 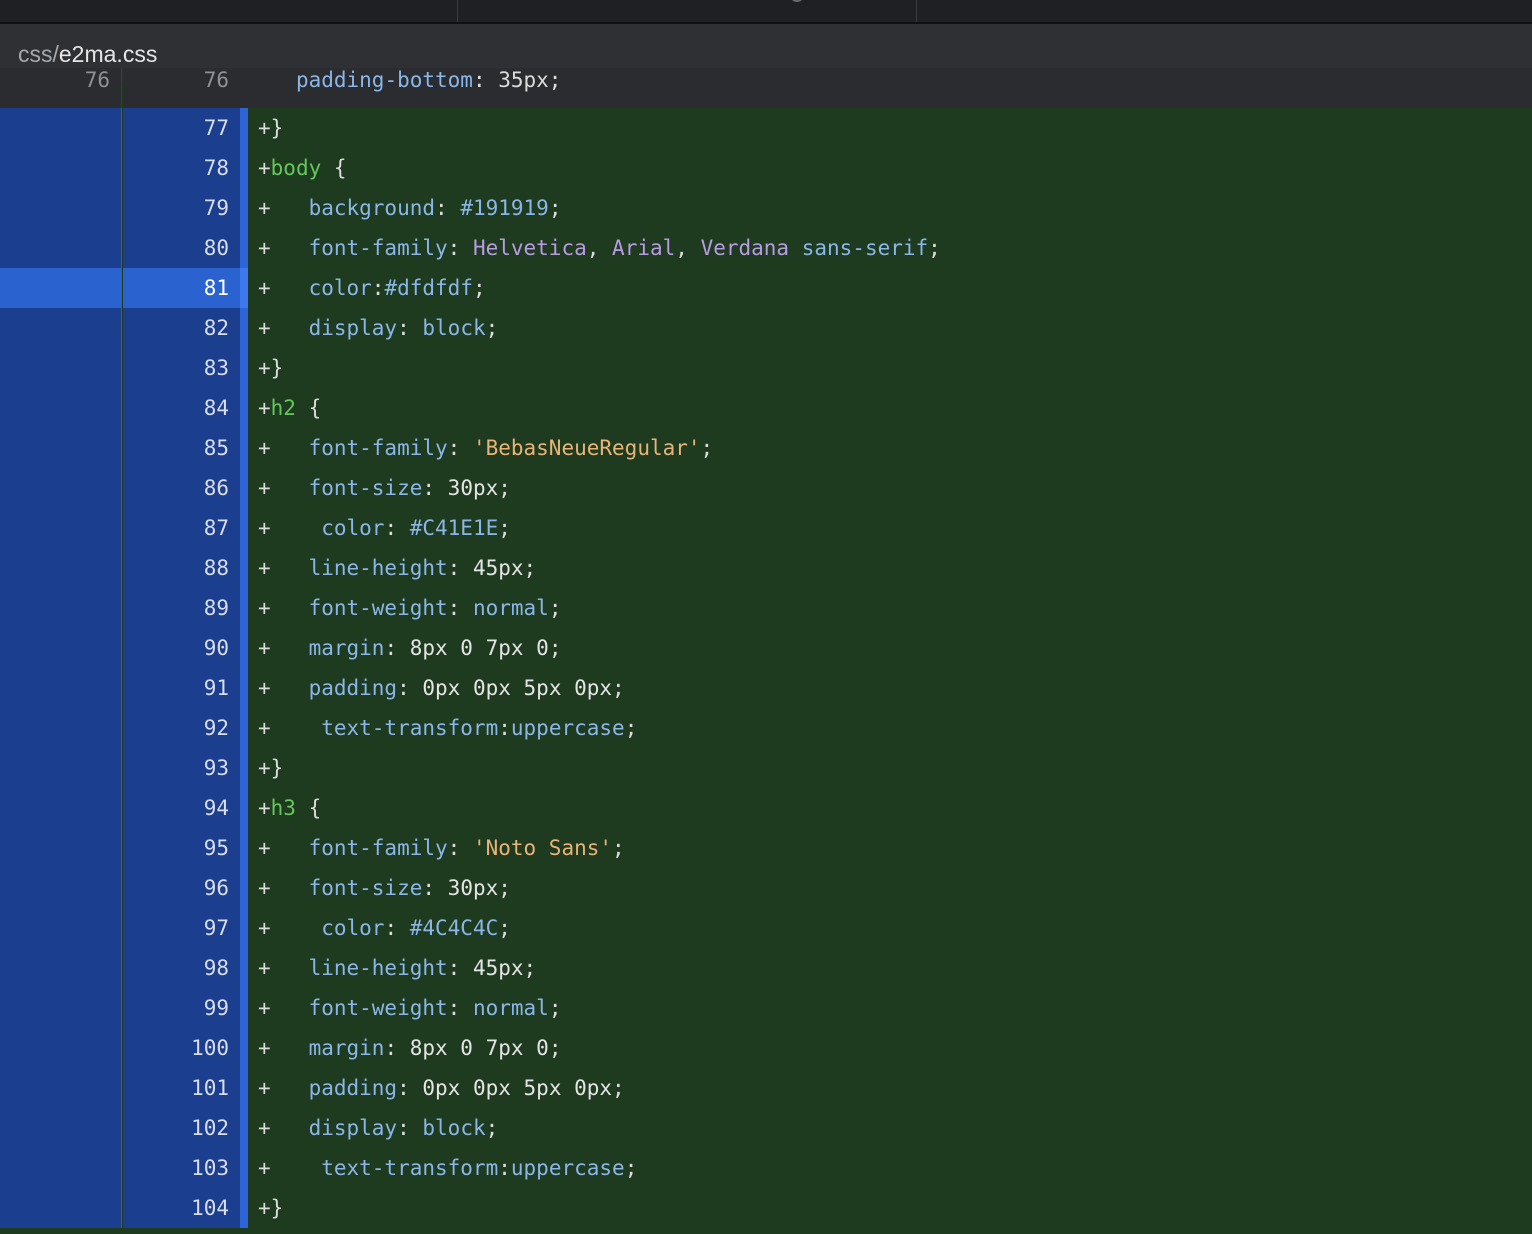 I want to click on diff-line: 82 + display: block;, so click(x=766, y=328).